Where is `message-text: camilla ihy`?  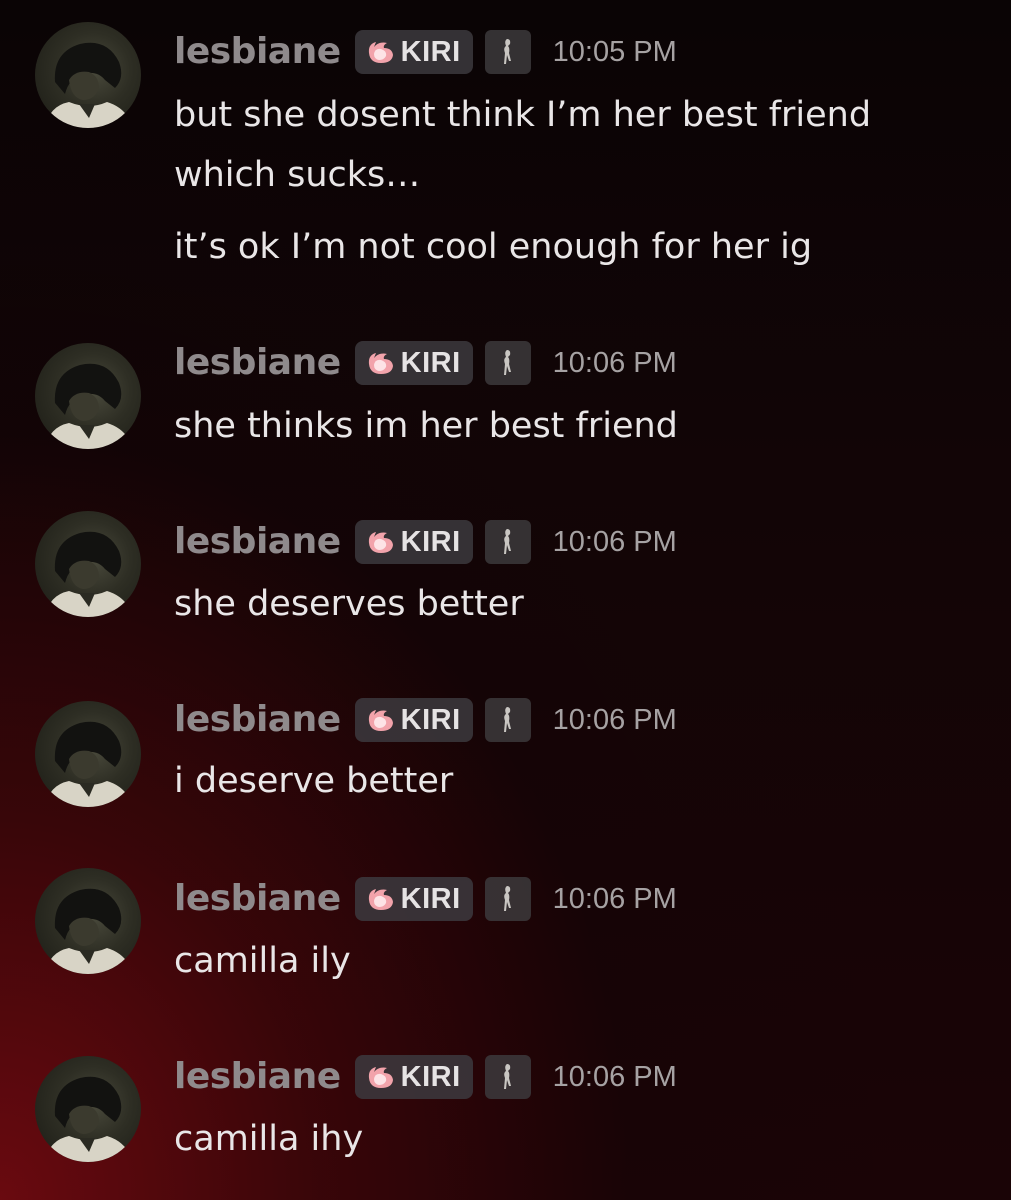
message-text: camilla ihy is located at coordinates (269, 1139).